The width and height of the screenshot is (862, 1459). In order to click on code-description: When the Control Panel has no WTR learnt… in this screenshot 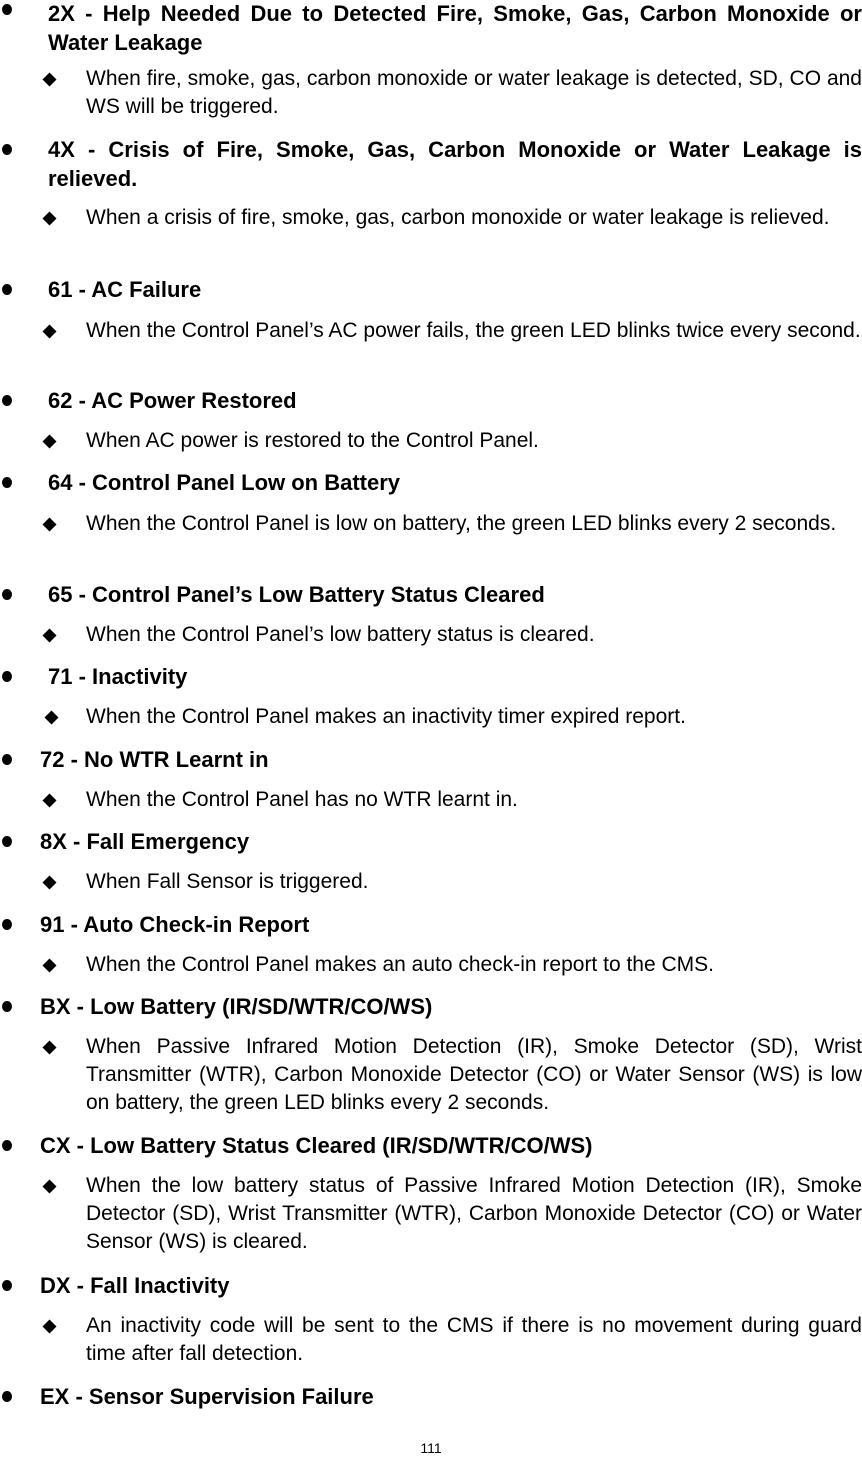, I will do `click(302, 799)`.